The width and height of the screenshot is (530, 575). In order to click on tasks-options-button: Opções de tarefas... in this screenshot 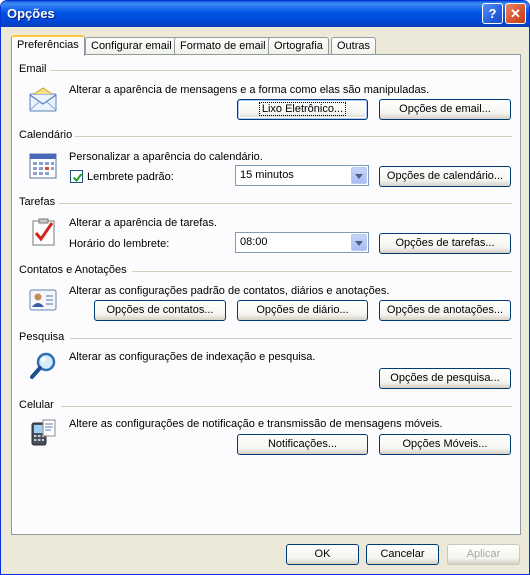, I will do `click(445, 243)`.